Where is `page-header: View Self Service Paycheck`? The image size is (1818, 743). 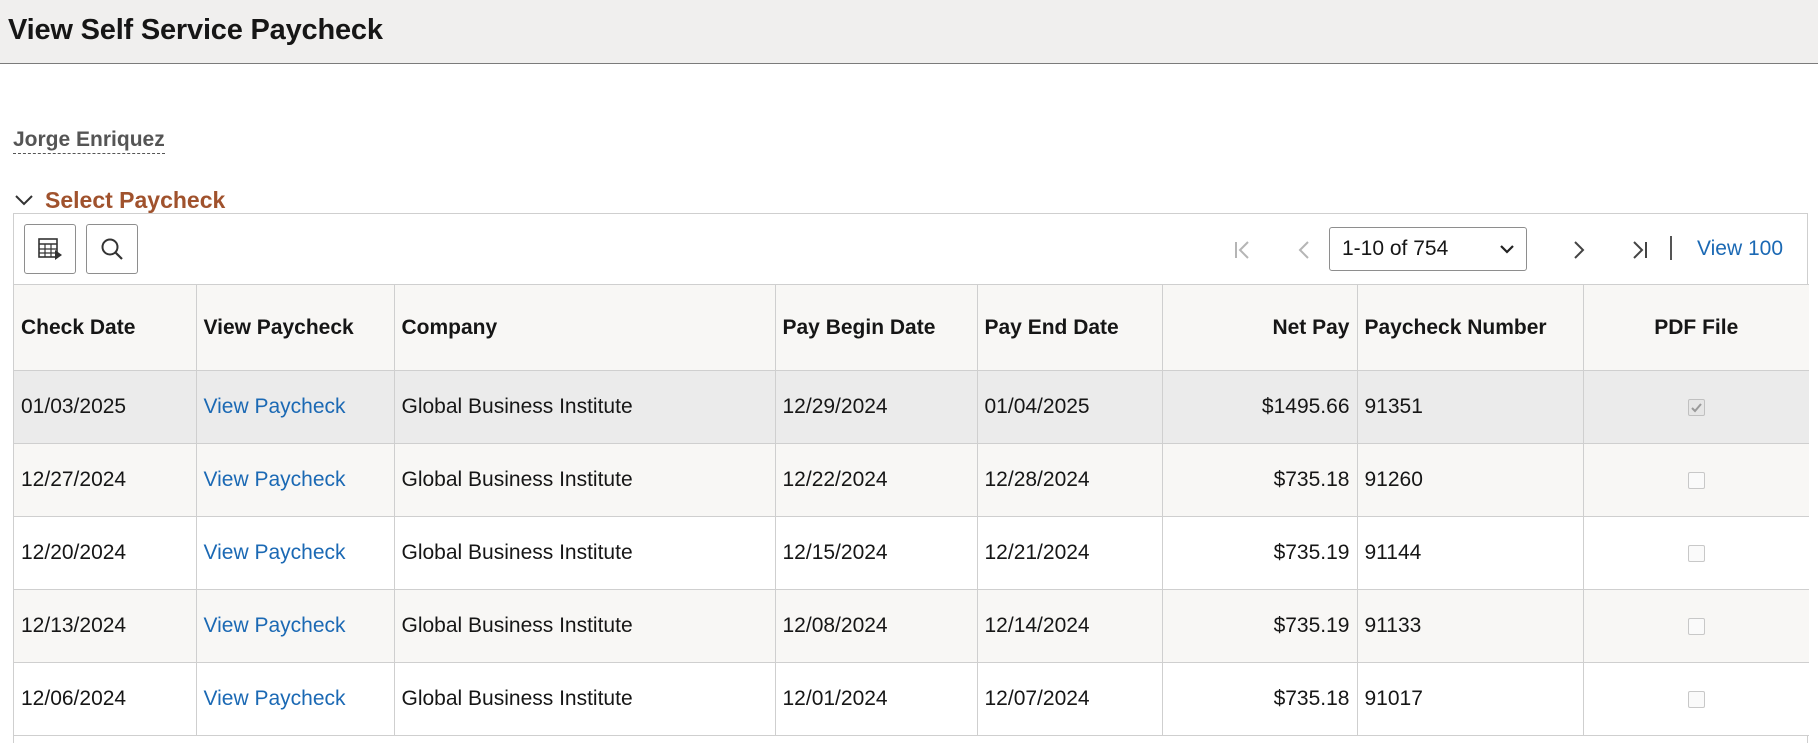
page-header: View Self Service Paycheck is located at coordinates (909, 32).